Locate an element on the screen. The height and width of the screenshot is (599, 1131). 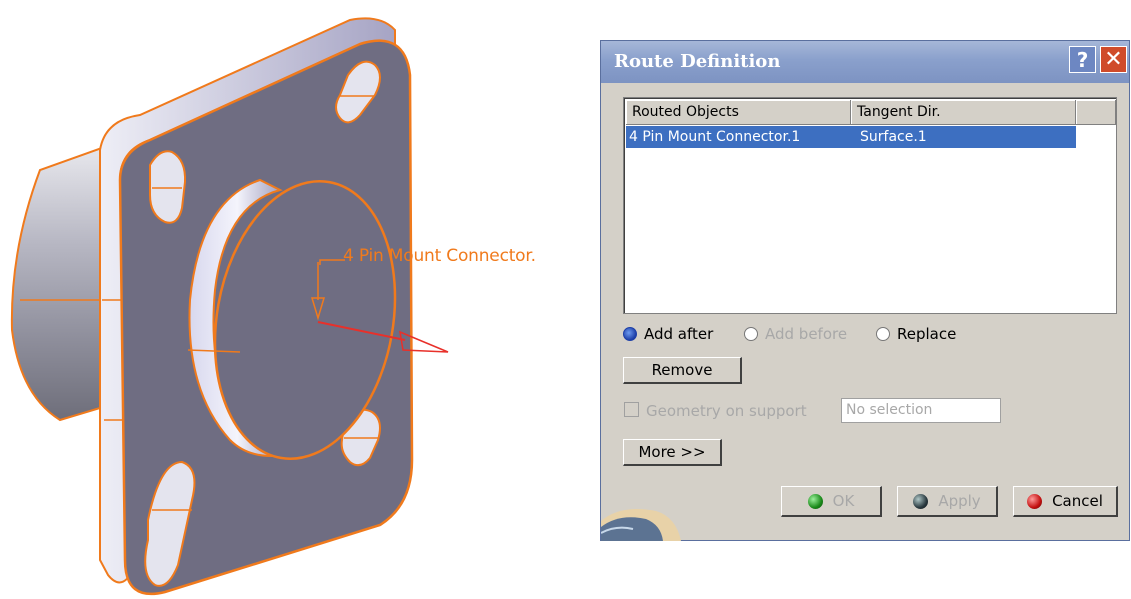
dialog-titlebar: Route Definition ? ✕ is located at coordinates (865, 62).